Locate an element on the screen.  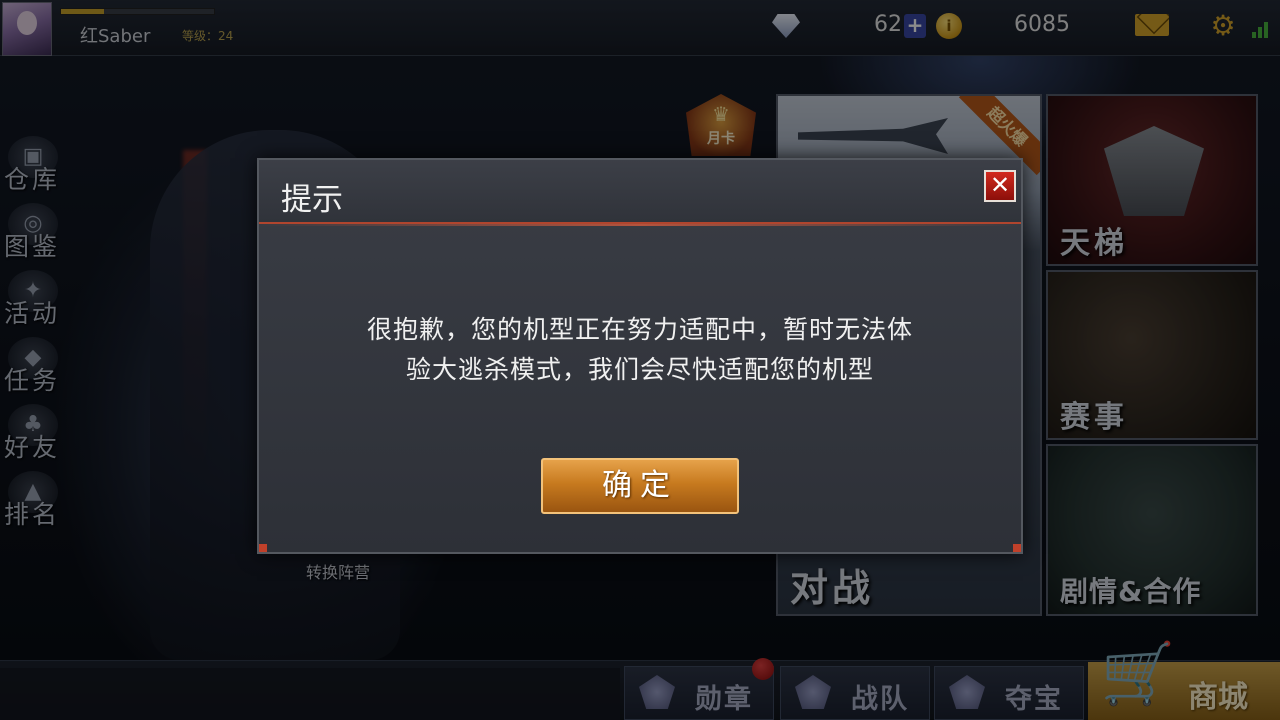
confirm-button: 确定 is located at coordinates (640, 486).